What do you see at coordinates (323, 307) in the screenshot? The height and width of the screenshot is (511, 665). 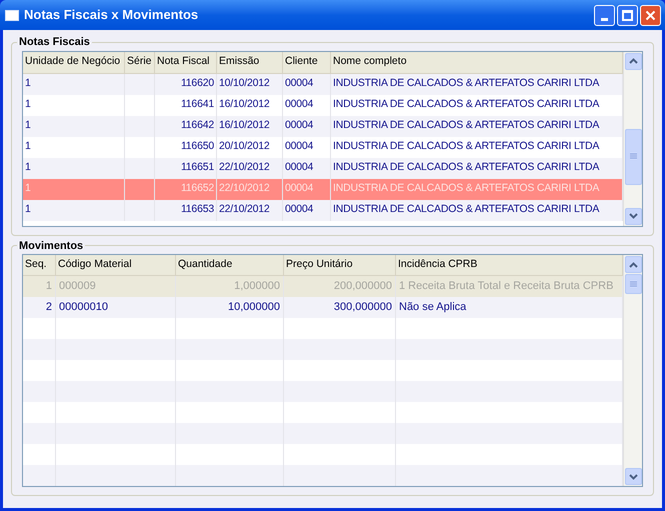 I see `table-row: 2 00000010 10,000000 300,000000 Não se Aplica` at bounding box center [323, 307].